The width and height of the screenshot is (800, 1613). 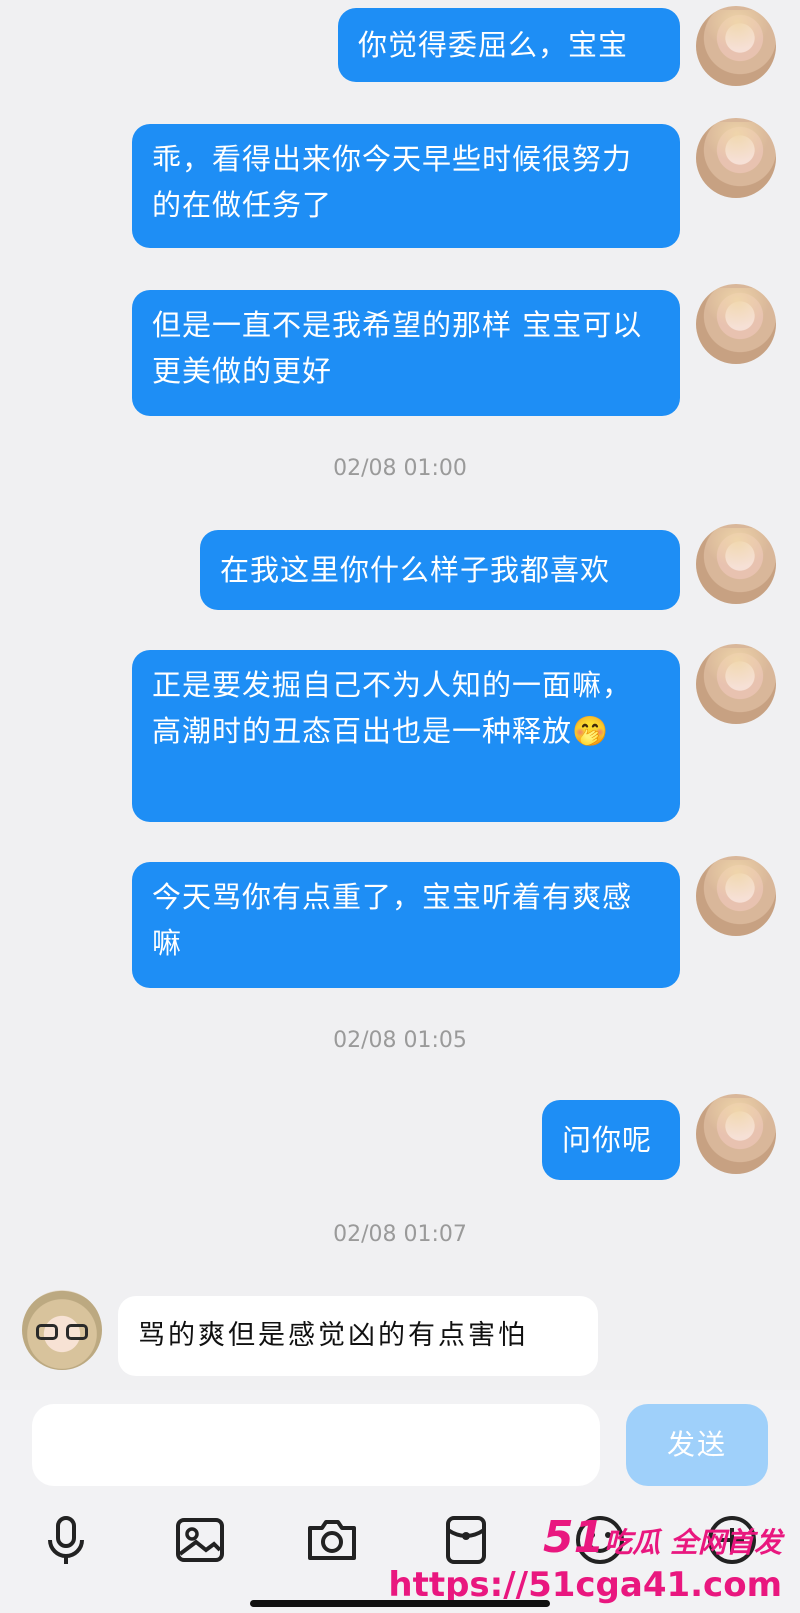 I want to click on watermark: 51吃瓜 全网首发 https://51cga41.com, so click(x=585, y=1558).